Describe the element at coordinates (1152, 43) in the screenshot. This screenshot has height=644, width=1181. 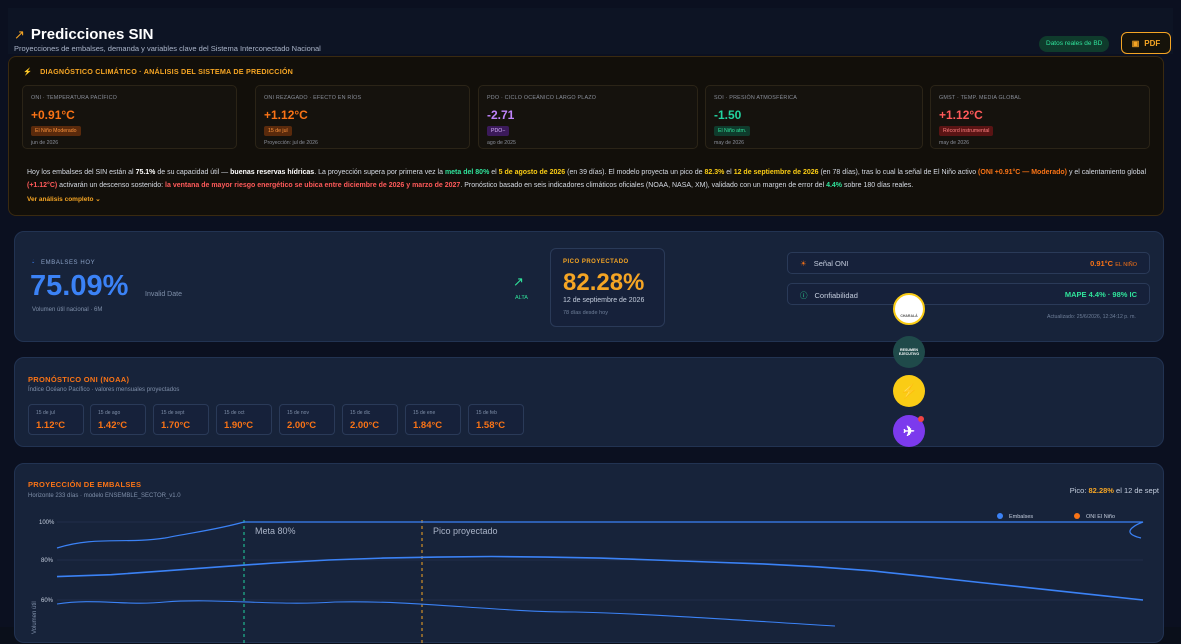
I see `pdf-label: PDF` at that location.